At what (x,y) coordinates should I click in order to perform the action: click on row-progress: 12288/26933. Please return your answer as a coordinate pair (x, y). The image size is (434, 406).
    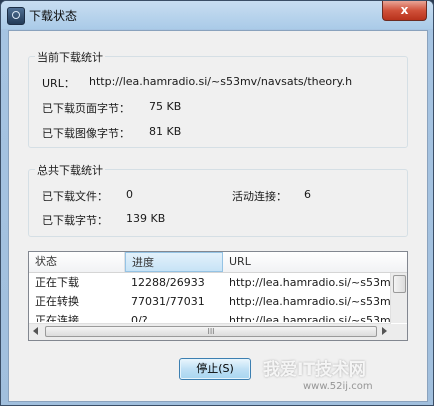
    Looking at the image, I should click on (168, 282).